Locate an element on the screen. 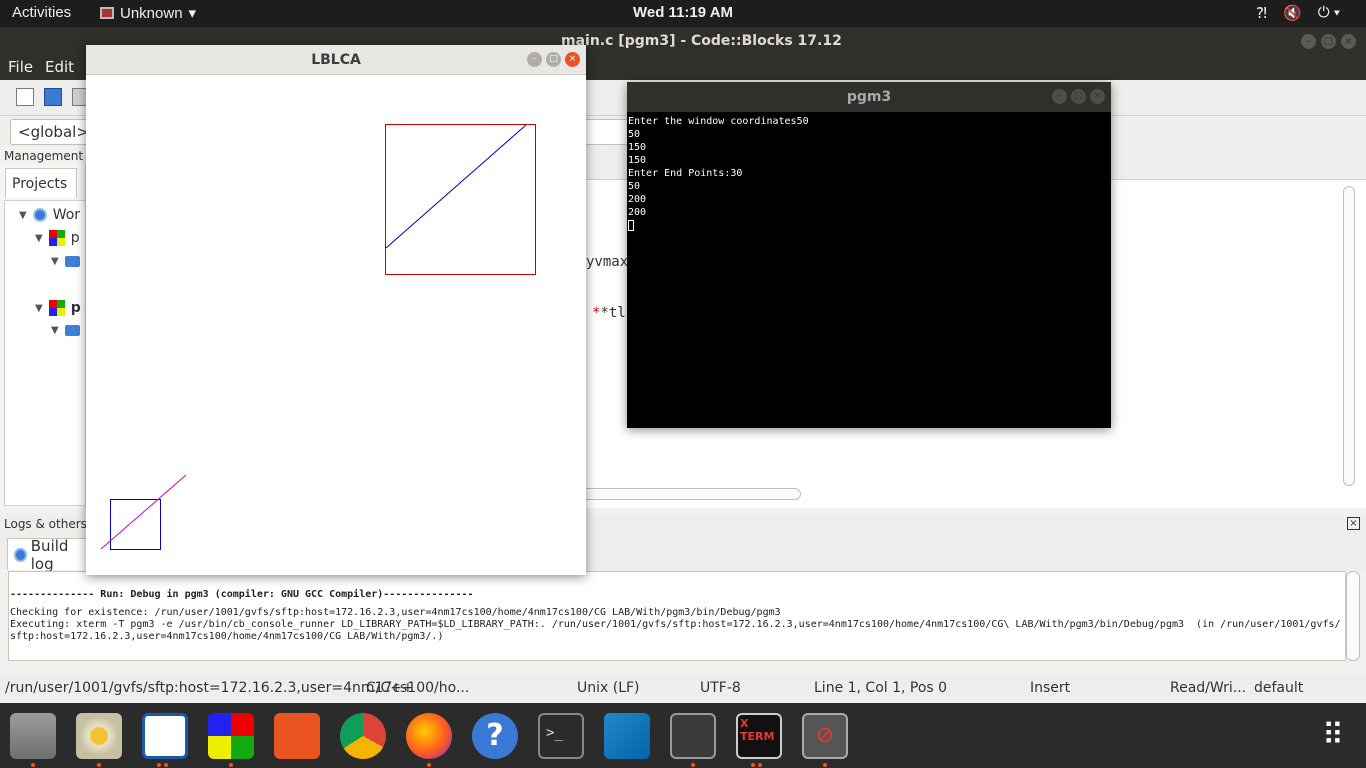 The height and width of the screenshot is (768, 1366). symbol-select is located at coordinates (607, 132).